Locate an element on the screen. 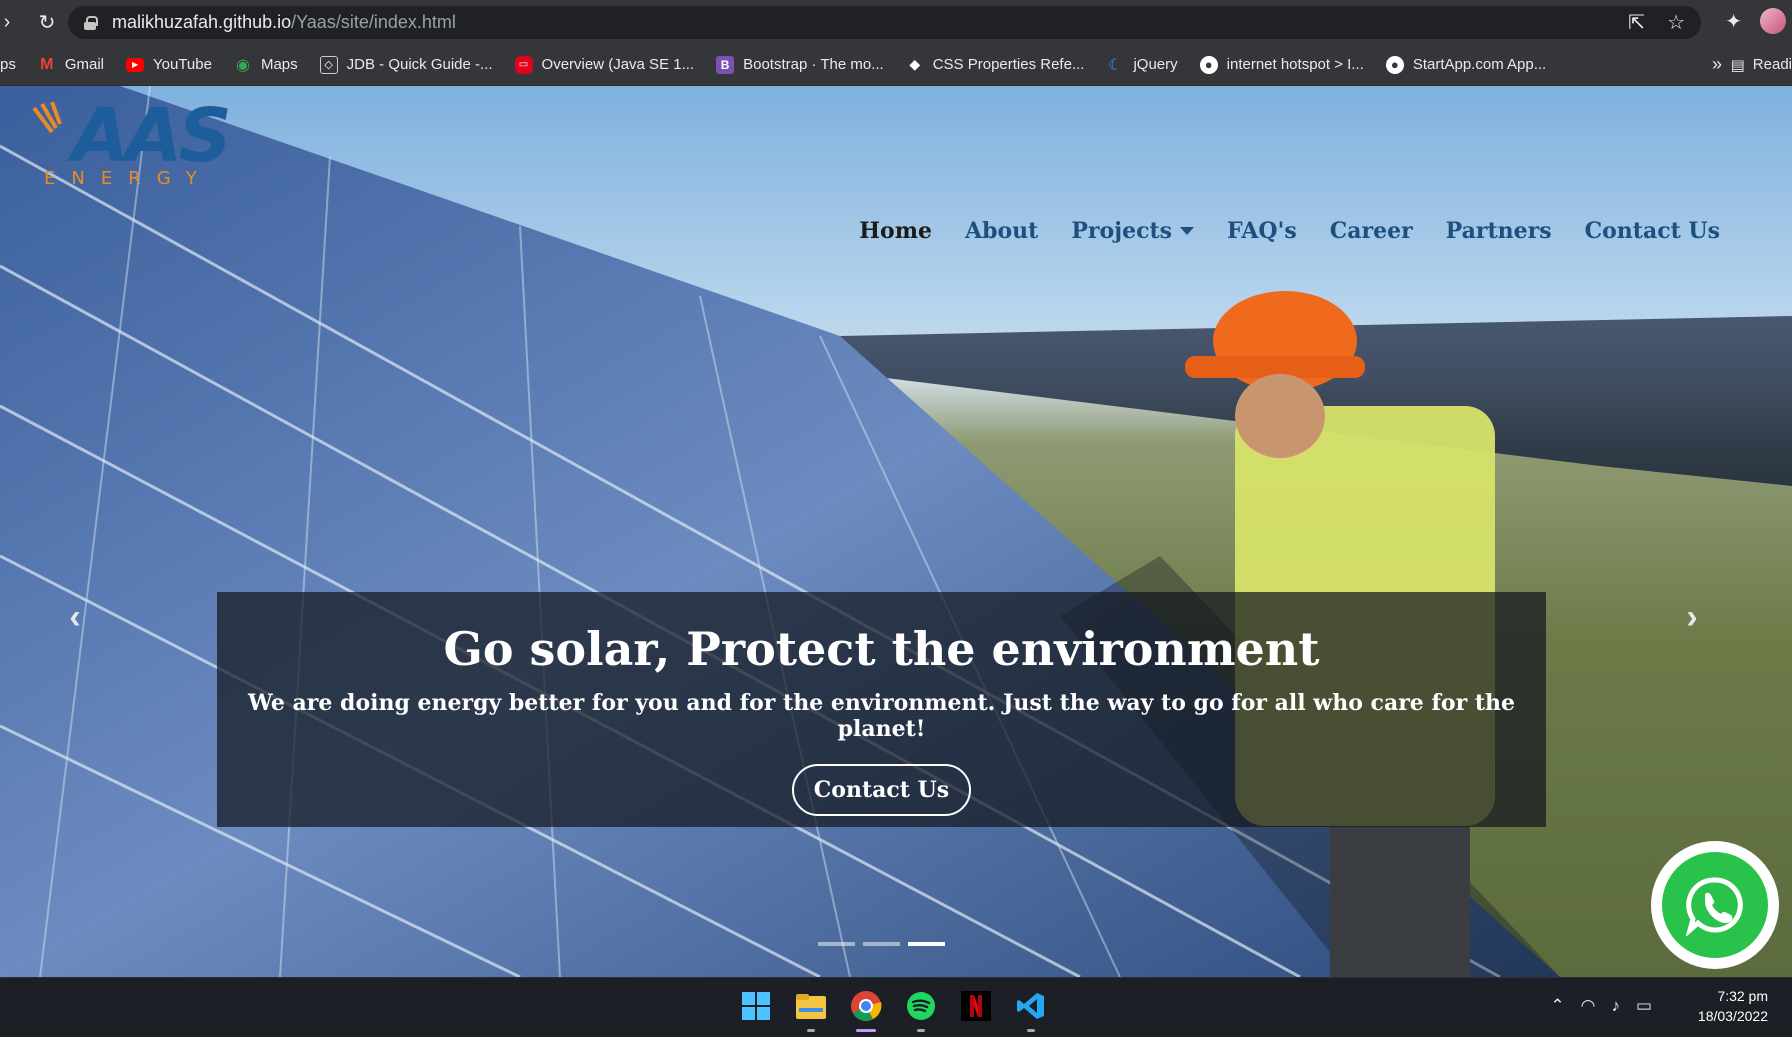 This screenshot has width=1792, height=1037. carousel-next-button: › is located at coordinates (1692, 617).